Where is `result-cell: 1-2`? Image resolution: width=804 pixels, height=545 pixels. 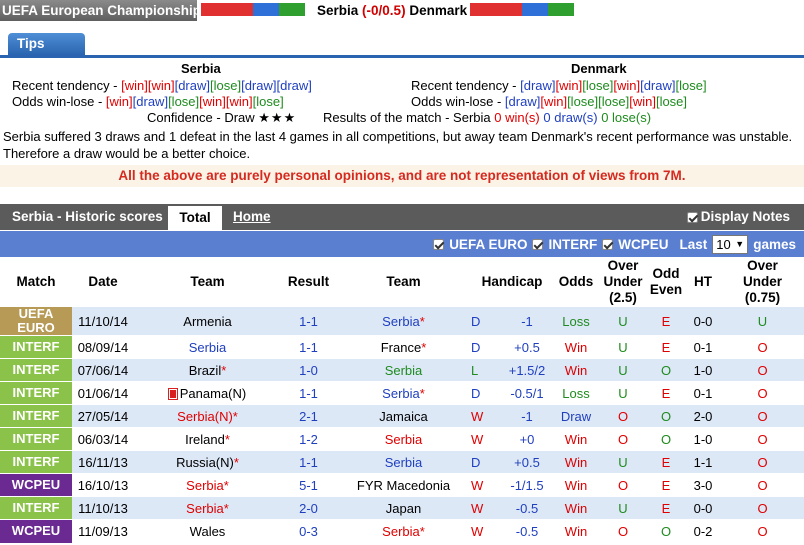
result-cell: 1-2 is located at coordinates (308, 439).